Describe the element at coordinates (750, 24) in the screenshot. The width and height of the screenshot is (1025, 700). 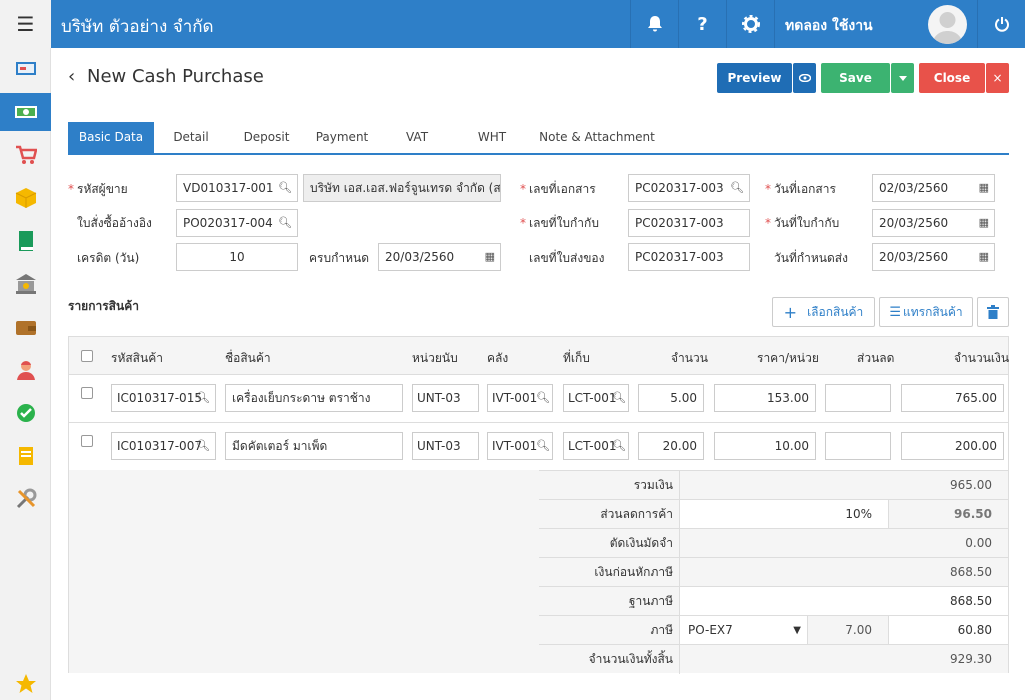
I see `gear-icon` at that location.